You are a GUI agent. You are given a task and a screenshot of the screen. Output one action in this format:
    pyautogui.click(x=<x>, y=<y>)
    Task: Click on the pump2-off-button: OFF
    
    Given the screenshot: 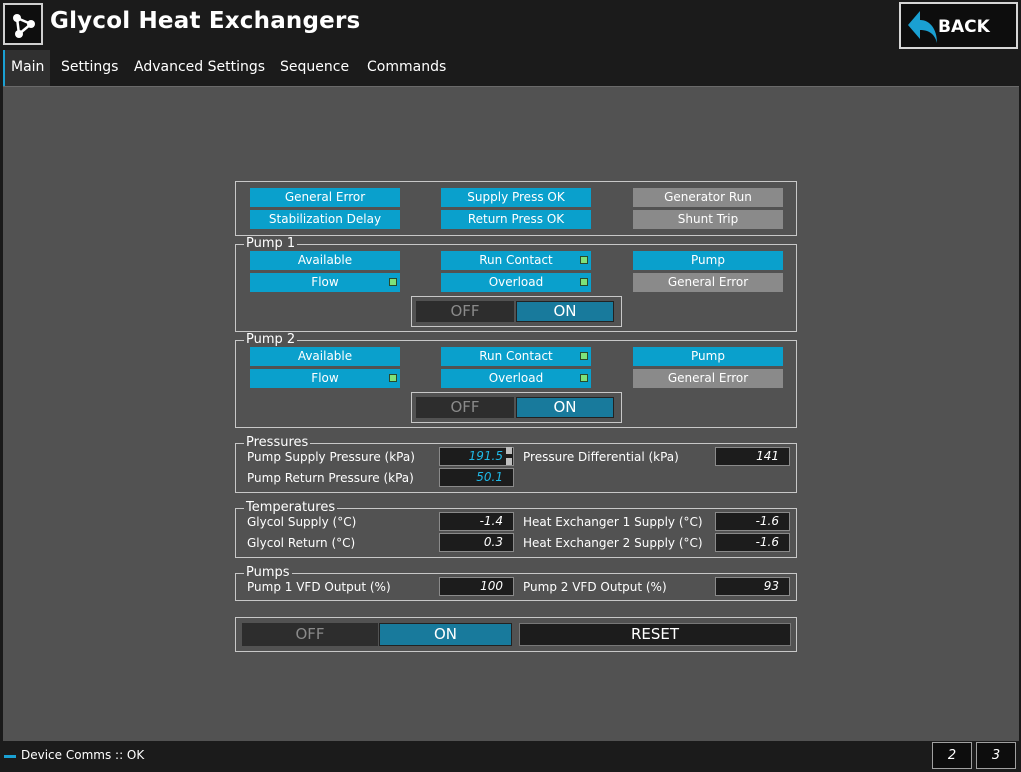 What is the action you would take?
    pyautogui.click(x=465, y=407)
    